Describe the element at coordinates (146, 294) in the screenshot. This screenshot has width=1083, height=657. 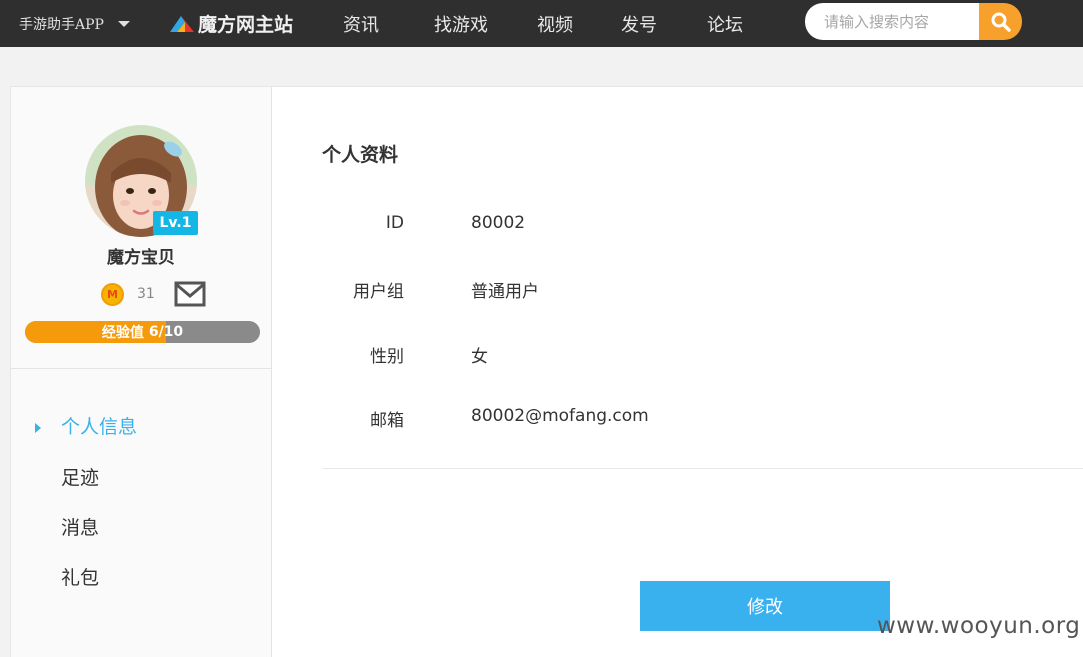
I see `coin-count: 31` at that location.